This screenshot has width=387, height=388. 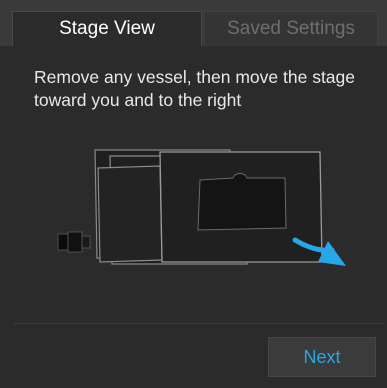 I want to click on tab-saved-settings: Saved Settings, so click(x=291, y=28).